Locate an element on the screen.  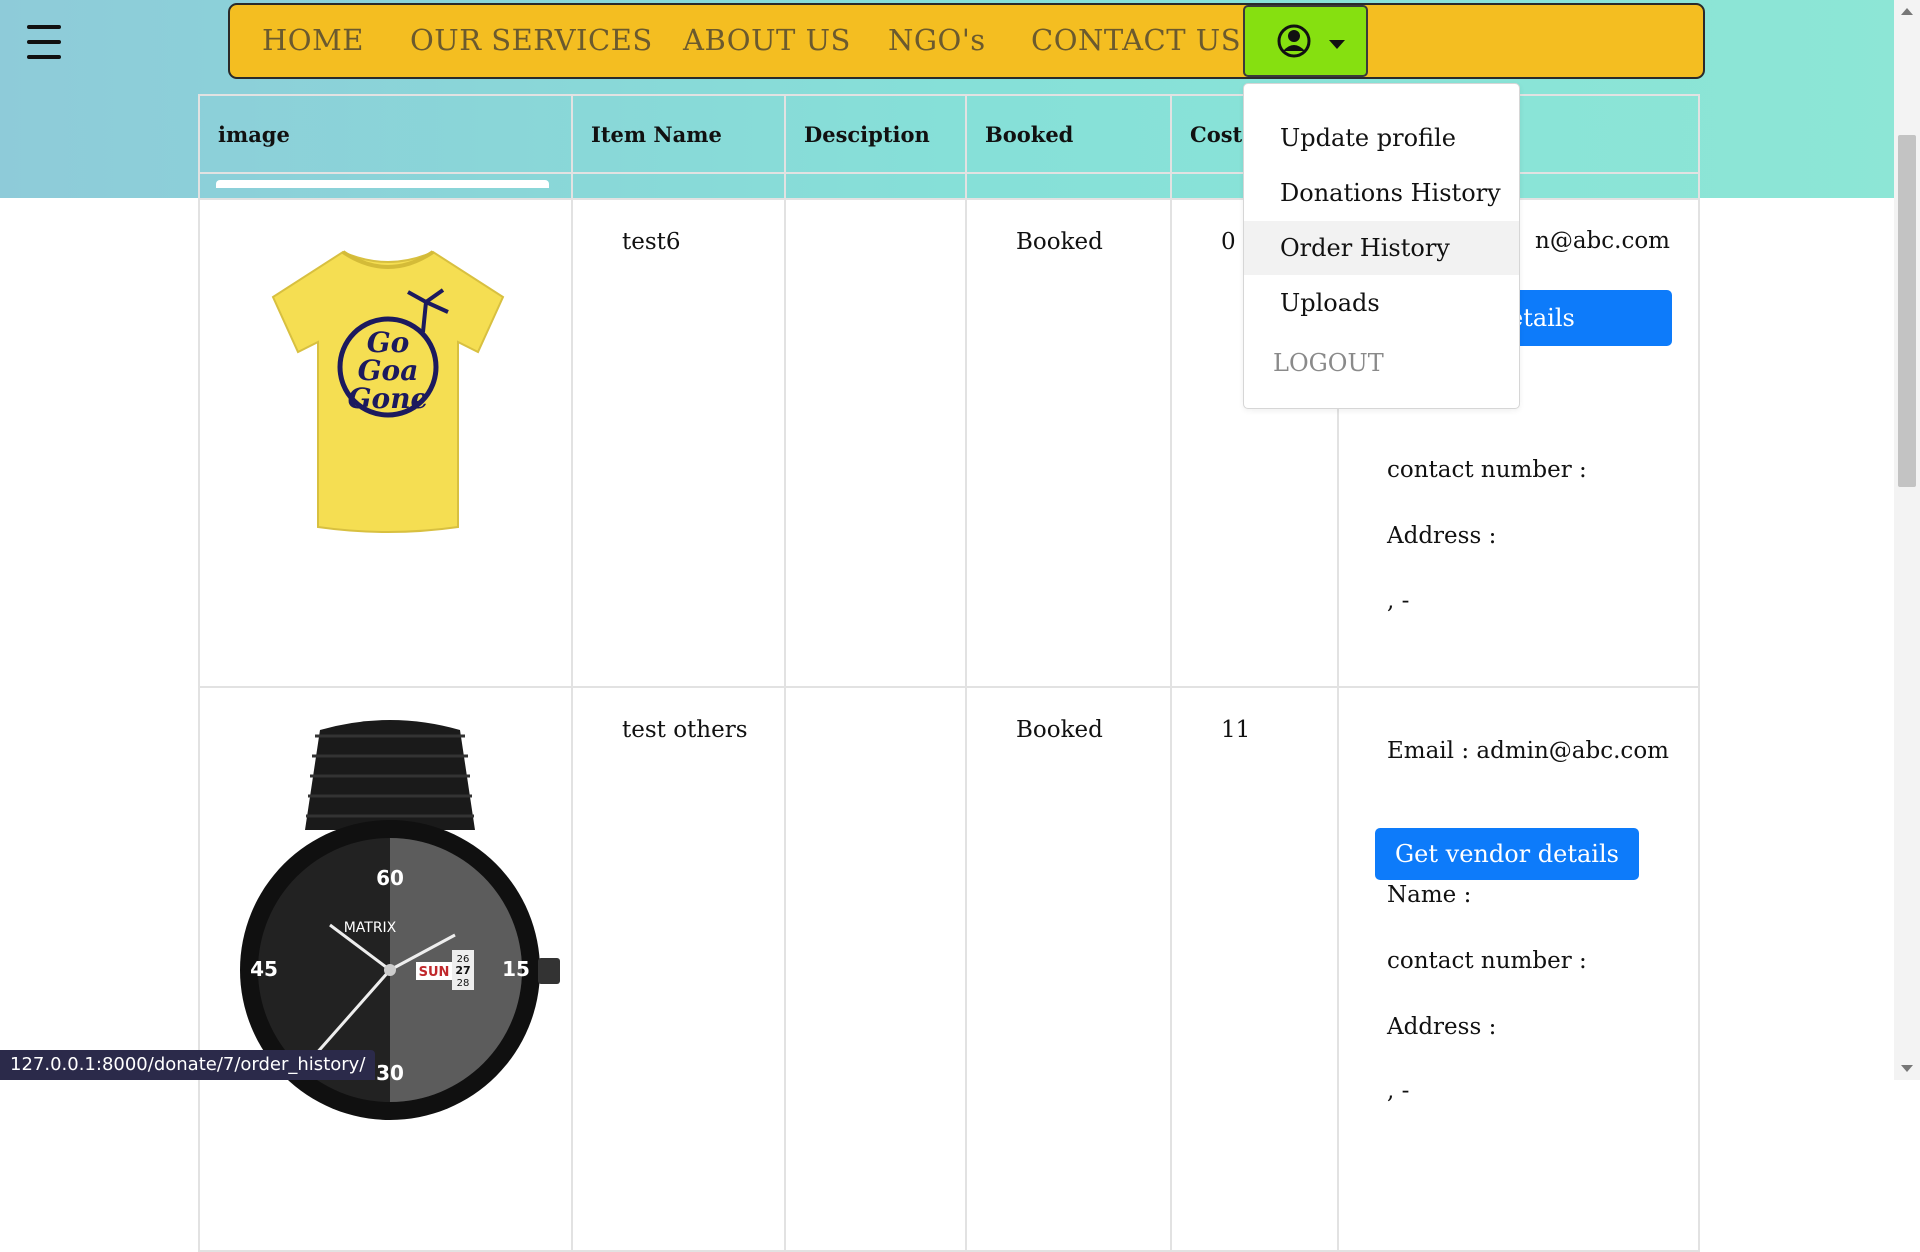
scroll-up-arrow-icon is located at coordinates (1907, 11).